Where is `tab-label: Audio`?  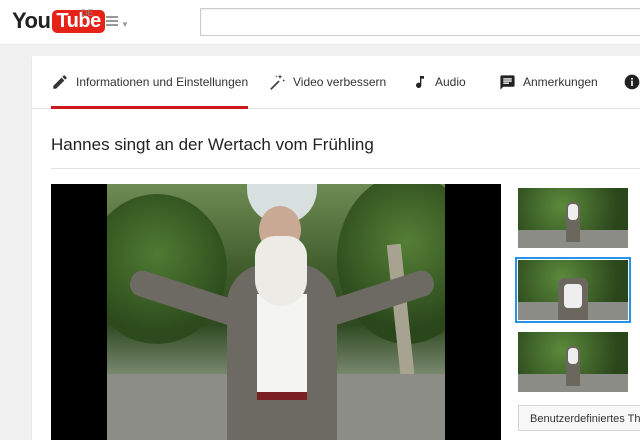
tab-label: Audio is located at coordinates (450, 82).